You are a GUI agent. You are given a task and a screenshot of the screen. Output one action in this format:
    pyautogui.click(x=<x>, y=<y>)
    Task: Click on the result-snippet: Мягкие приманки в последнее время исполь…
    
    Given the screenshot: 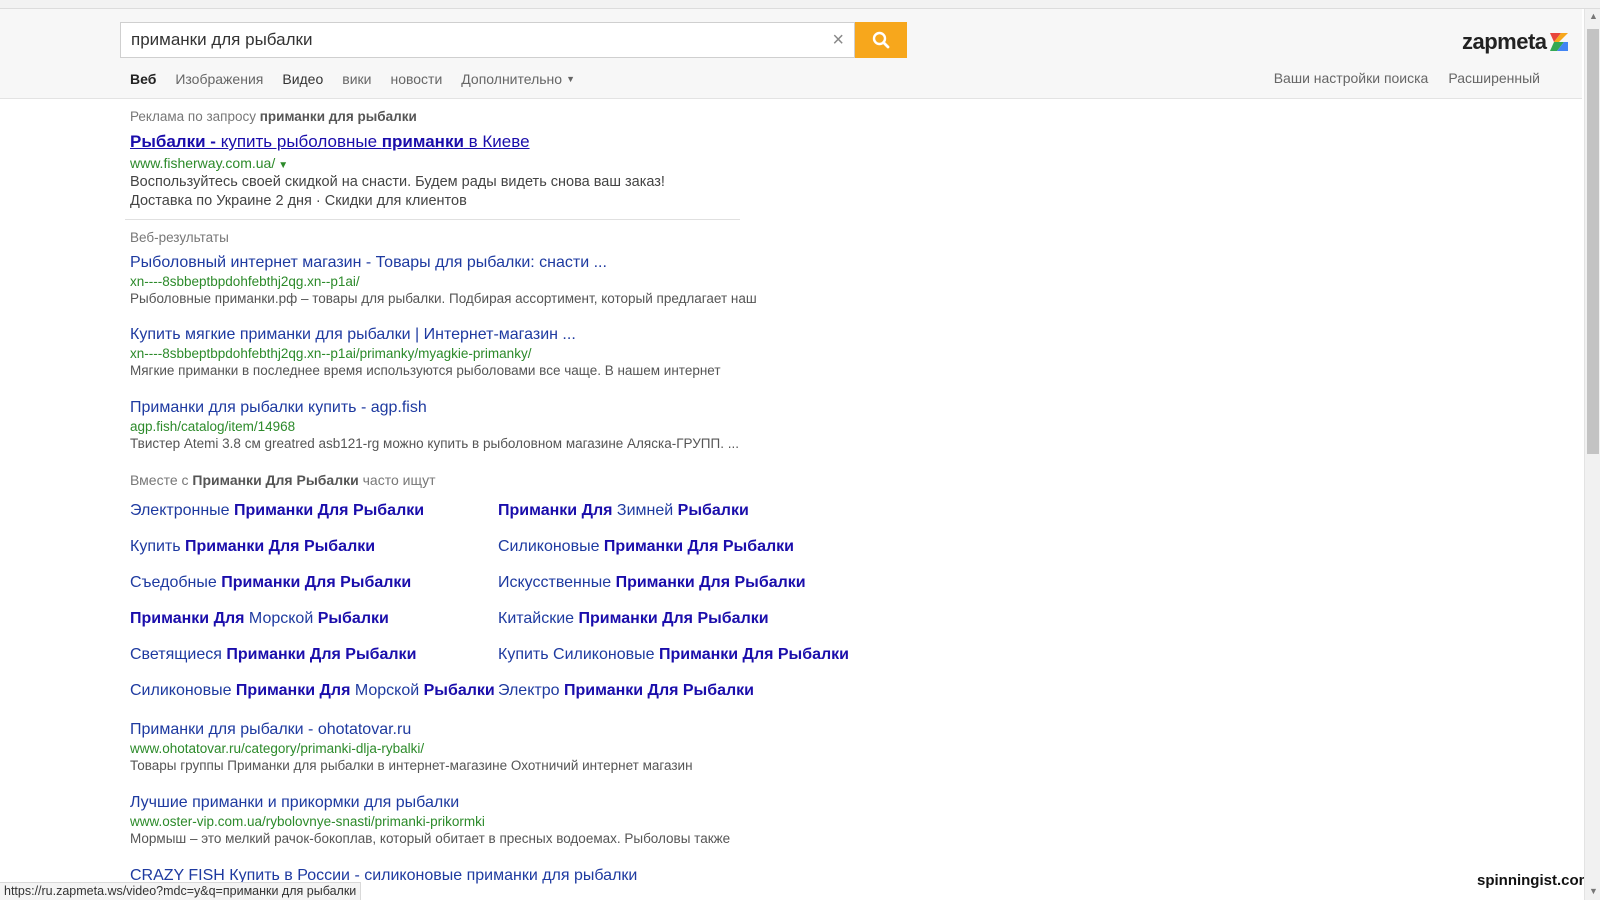 What is the action you would take?
    pyautogui.click(x=425, y=370)
    